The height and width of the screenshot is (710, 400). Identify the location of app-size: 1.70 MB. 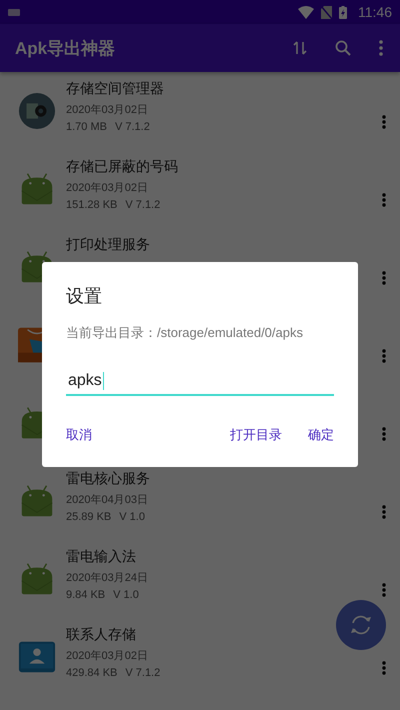
(86, 127).